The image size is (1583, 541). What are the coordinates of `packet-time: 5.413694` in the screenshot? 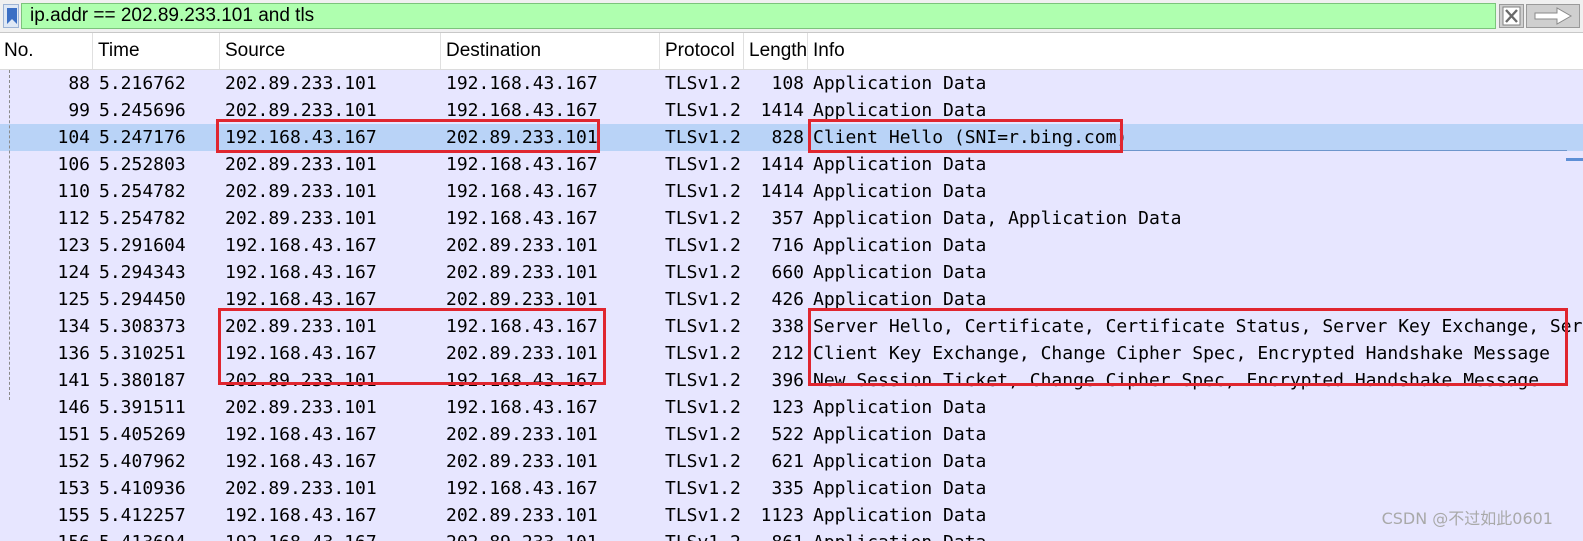 It's located at (159, 535).